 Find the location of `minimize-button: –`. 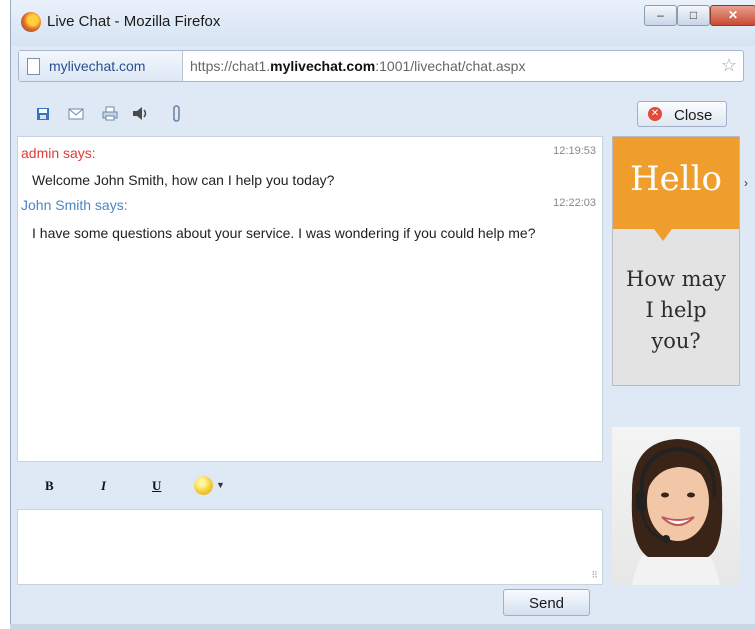

minimize-button: – is located at coordinates (660, 15).